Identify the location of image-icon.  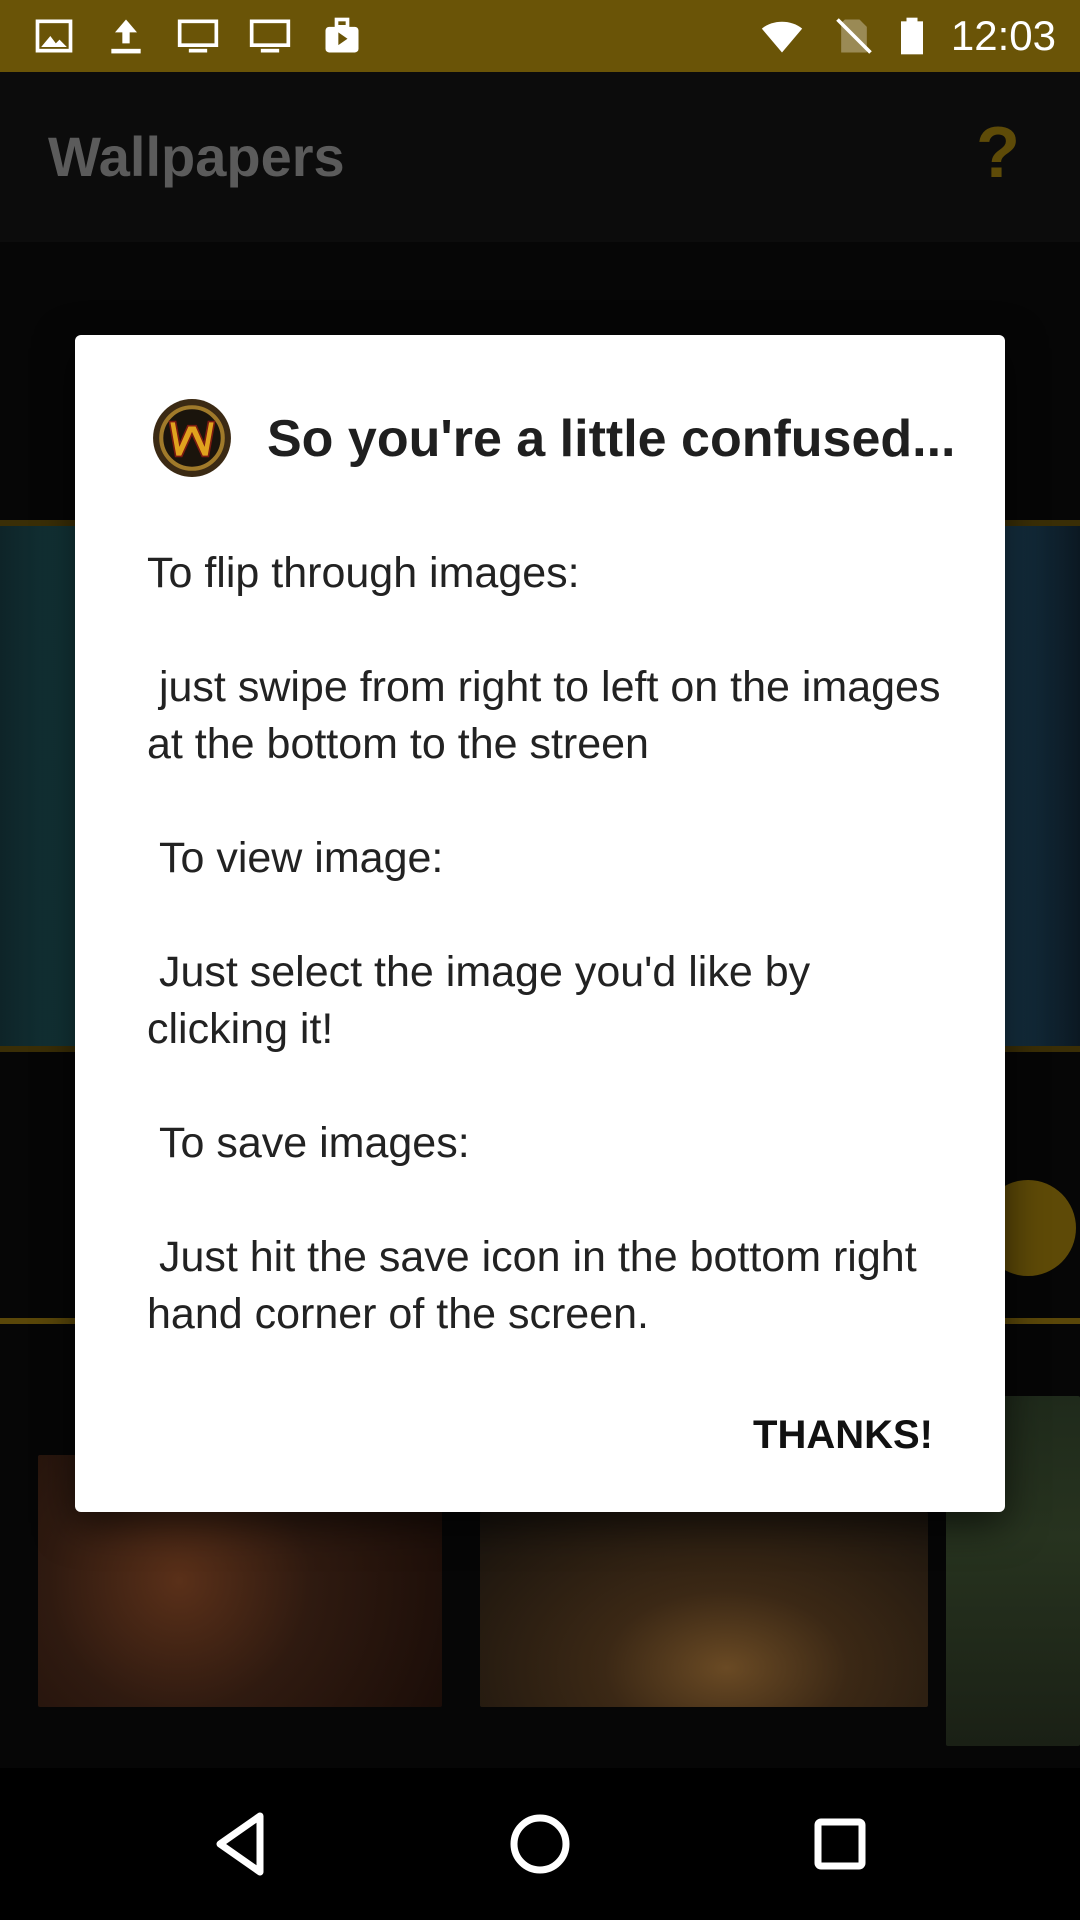
(54, 36).